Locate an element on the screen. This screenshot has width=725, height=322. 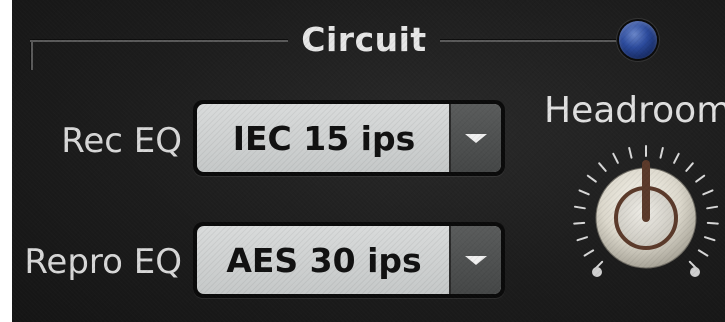
repro-eq-face: AES 30 ips is located at coordinates (349, 260).